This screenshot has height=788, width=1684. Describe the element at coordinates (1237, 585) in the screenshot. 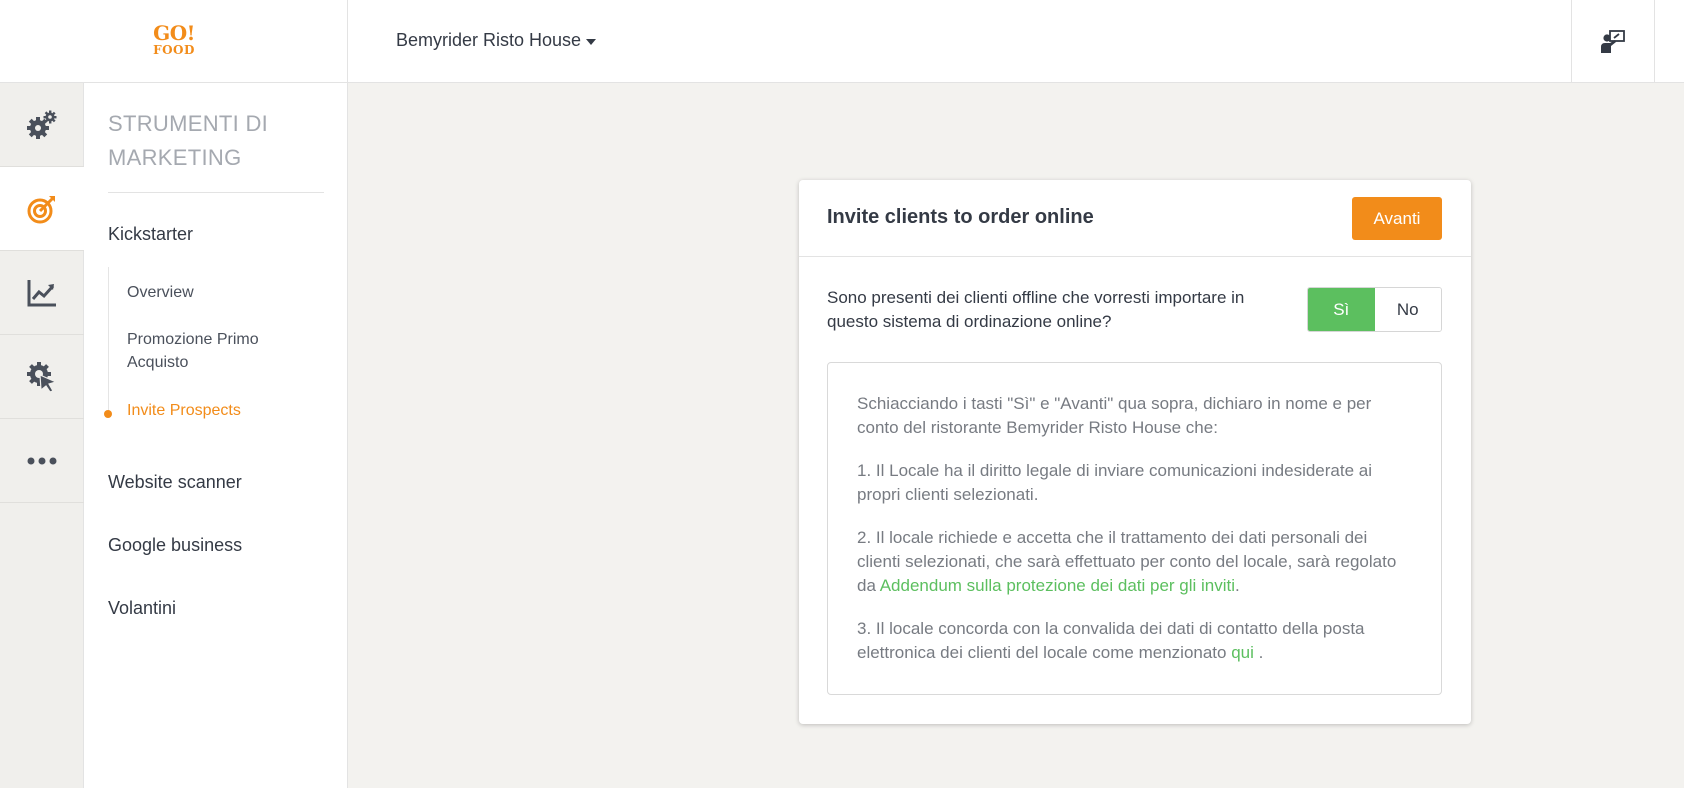

I see `terms-point-2-end: .` at that location.